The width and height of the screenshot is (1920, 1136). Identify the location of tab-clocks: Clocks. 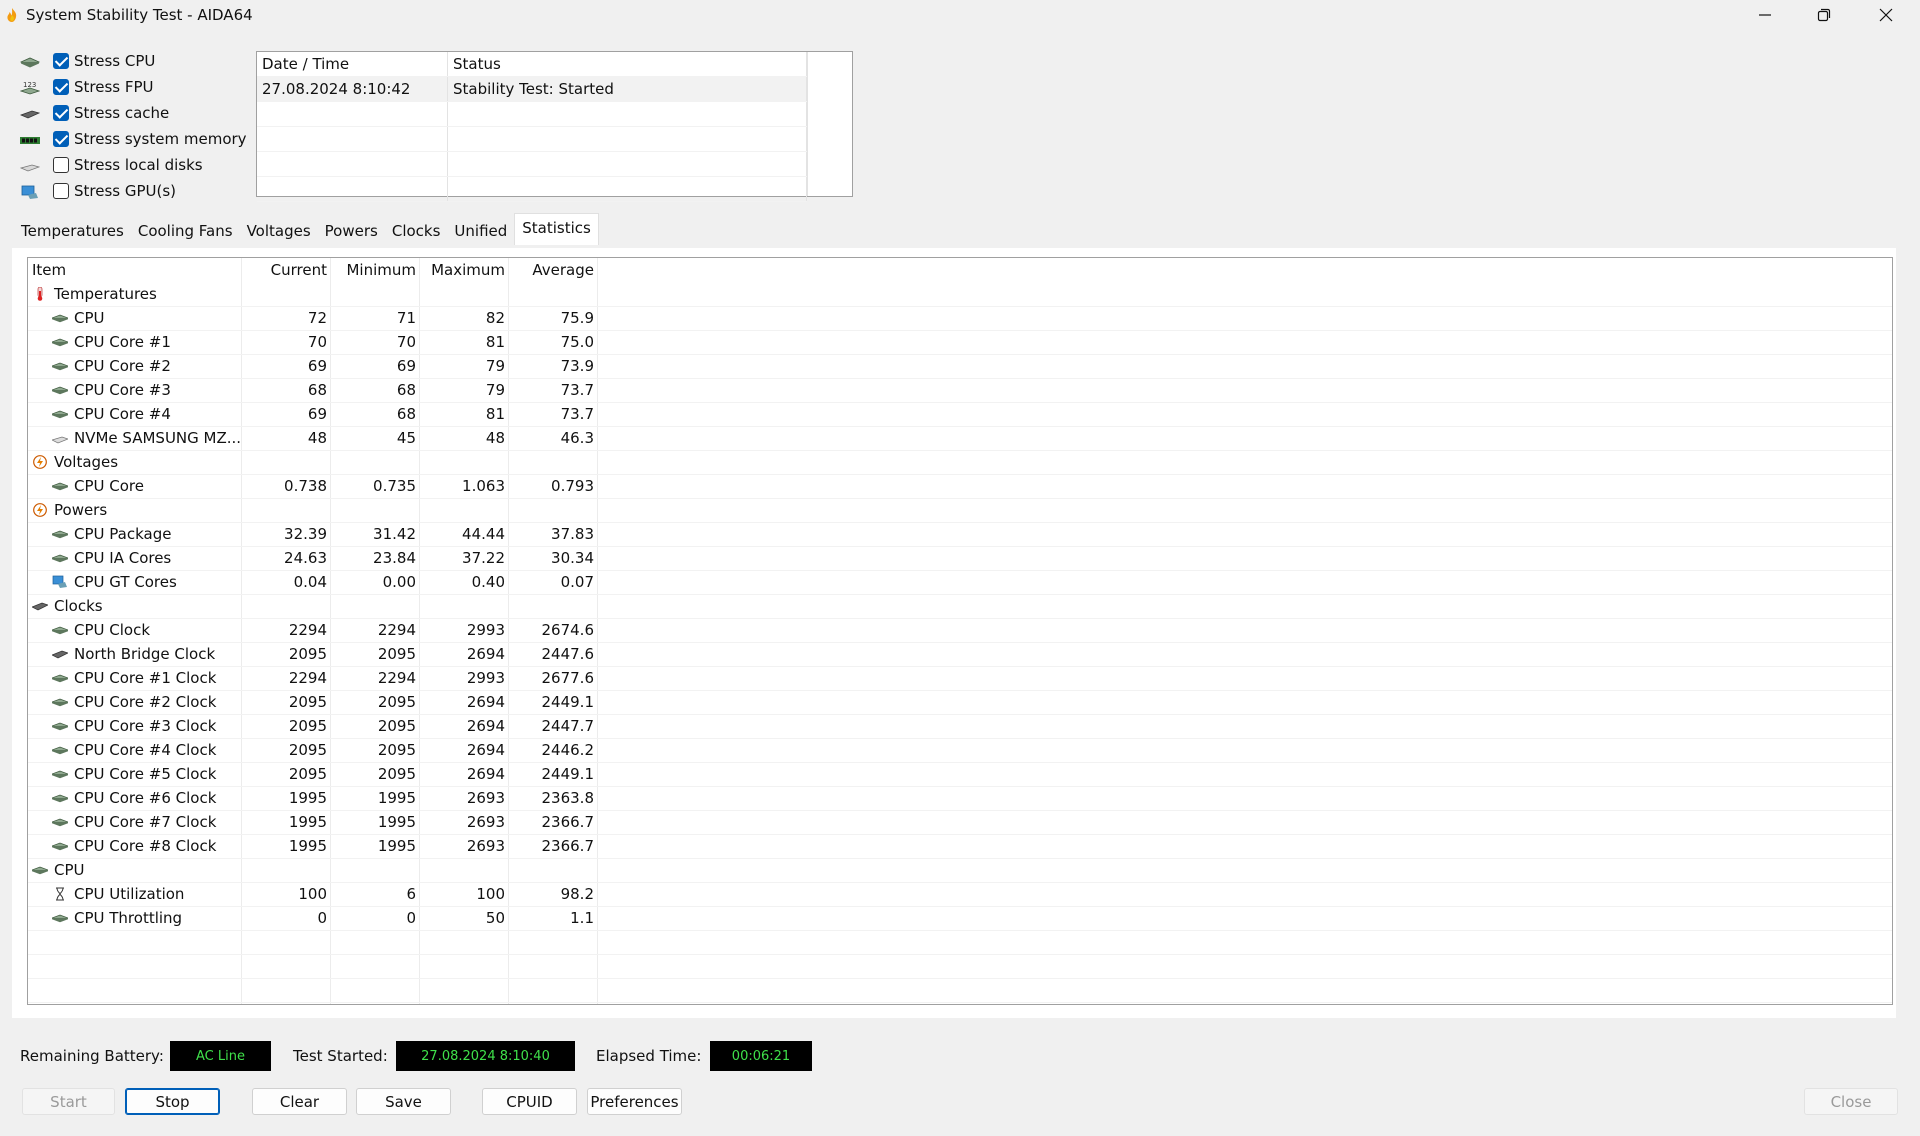
(416, 232).